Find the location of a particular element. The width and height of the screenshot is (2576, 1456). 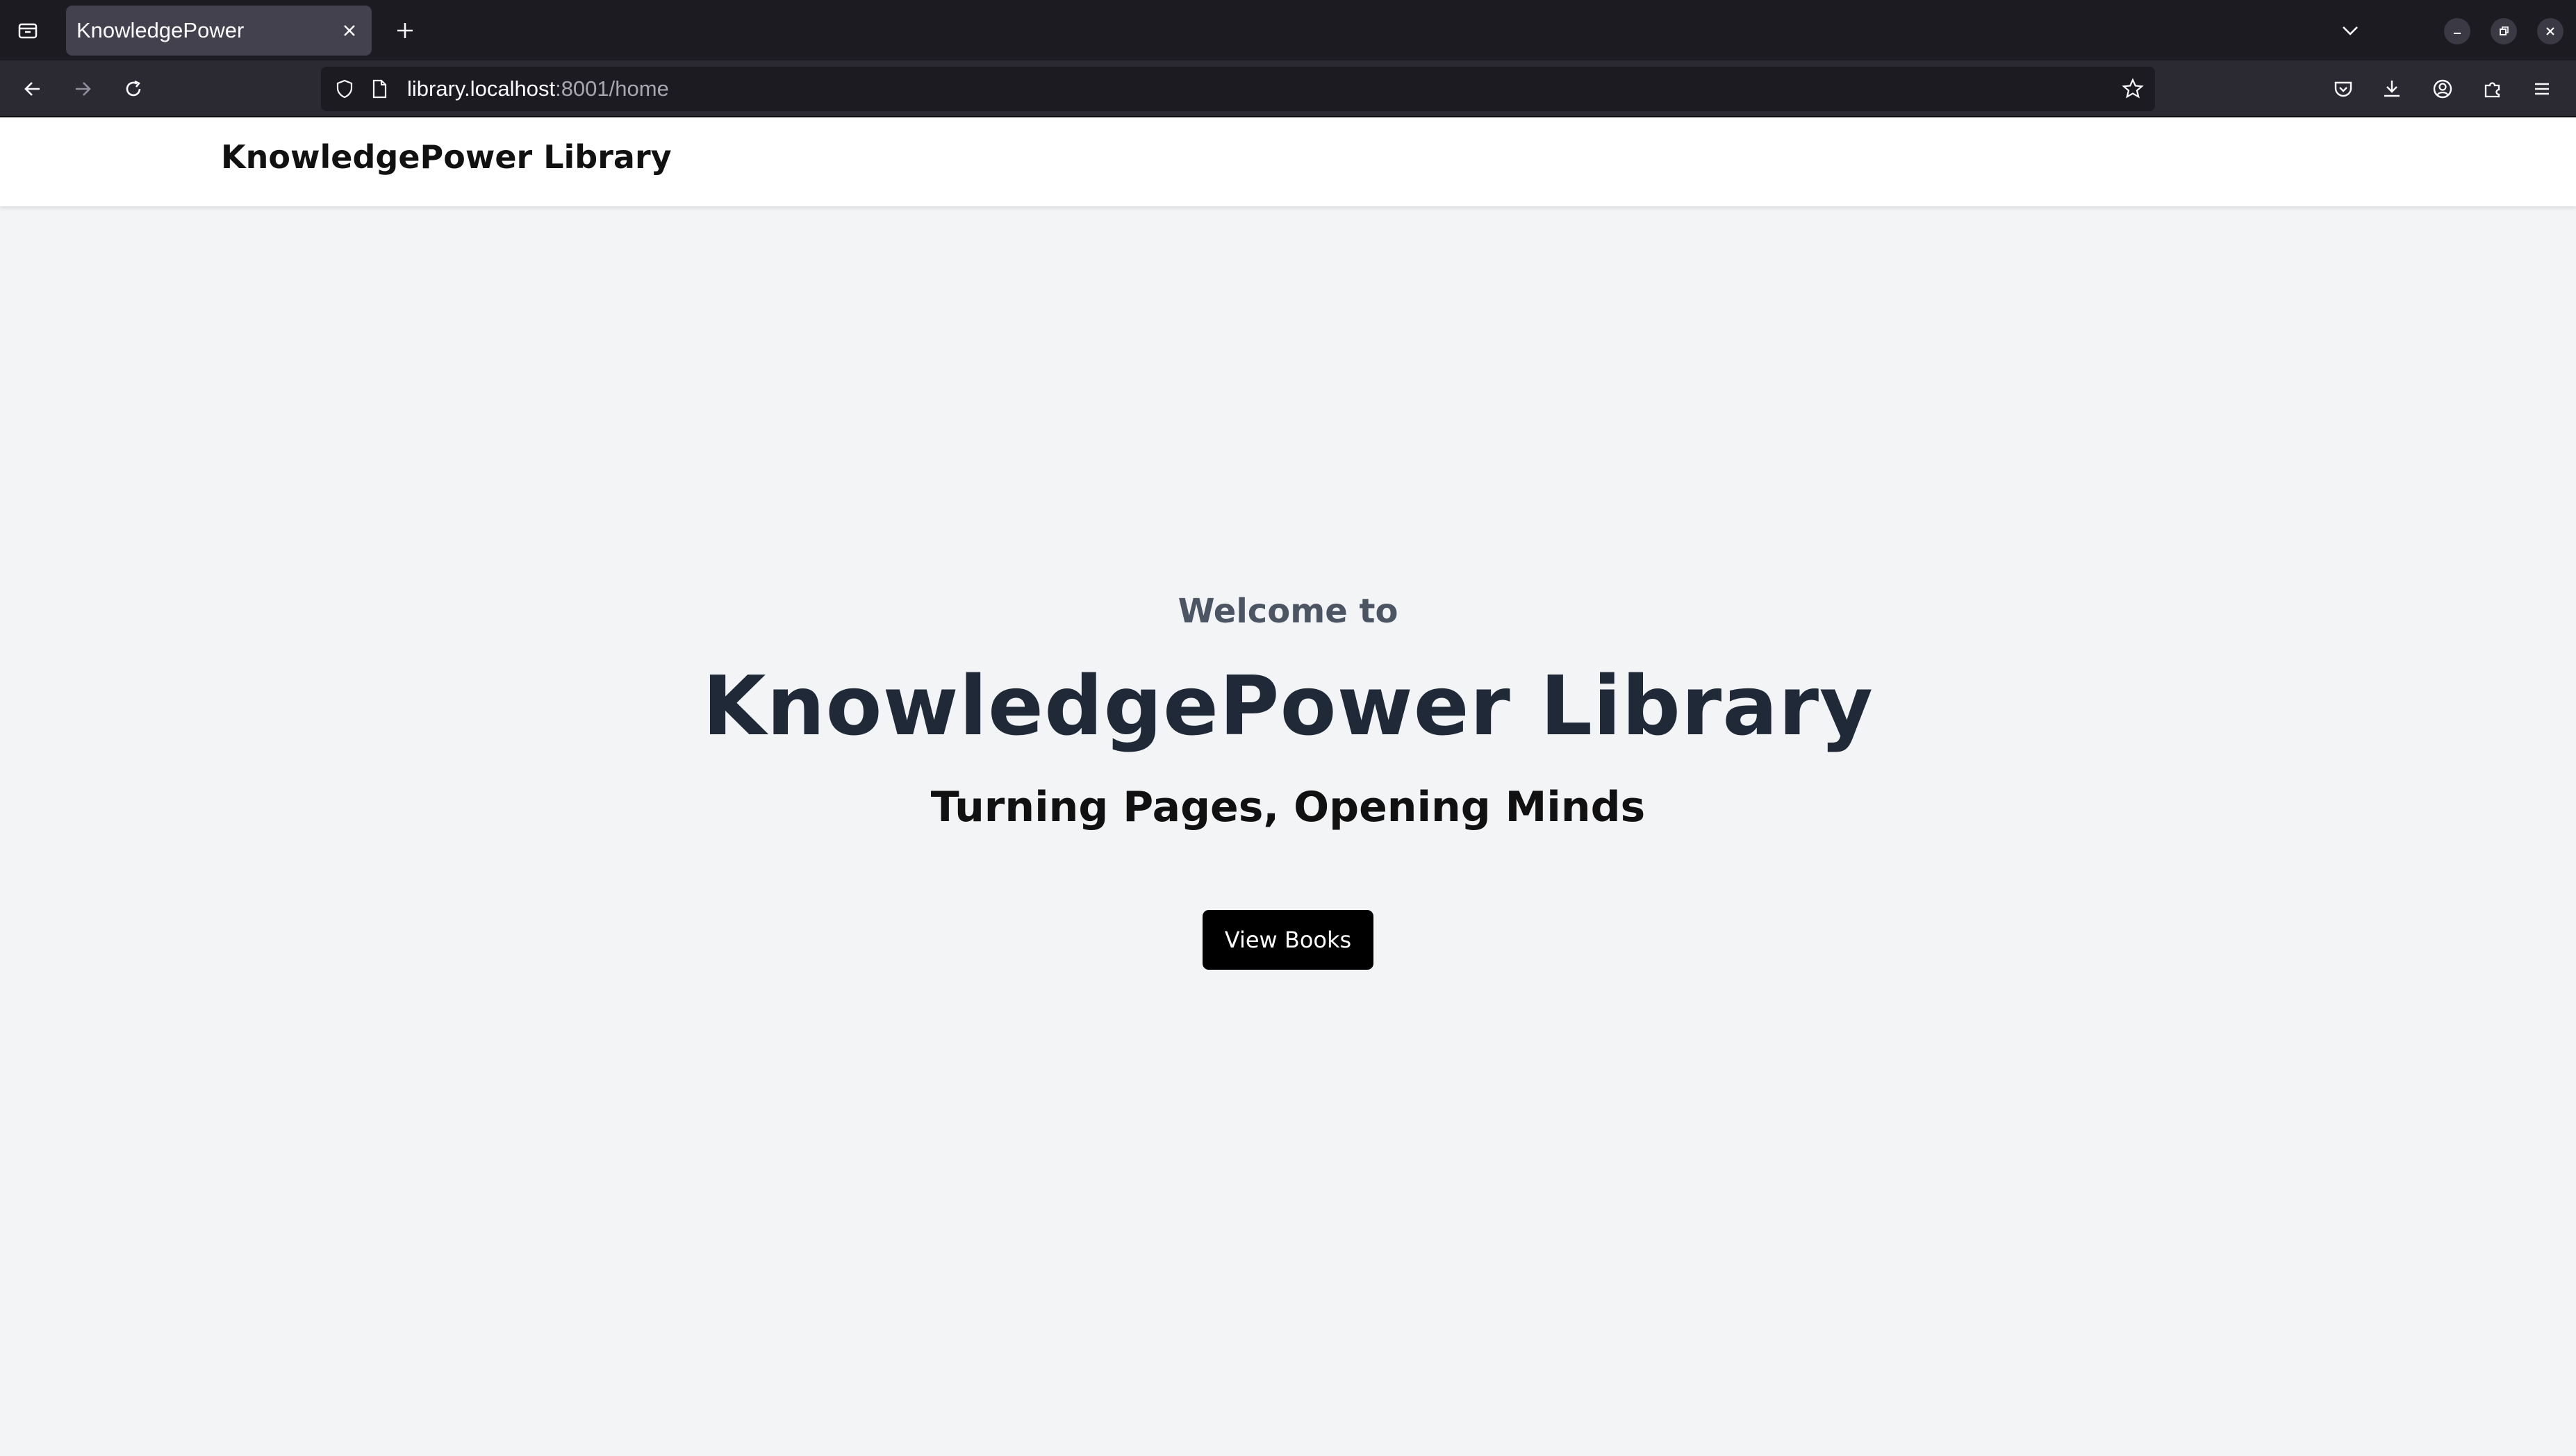

restore-icon is located at coordinates (2504, 31).